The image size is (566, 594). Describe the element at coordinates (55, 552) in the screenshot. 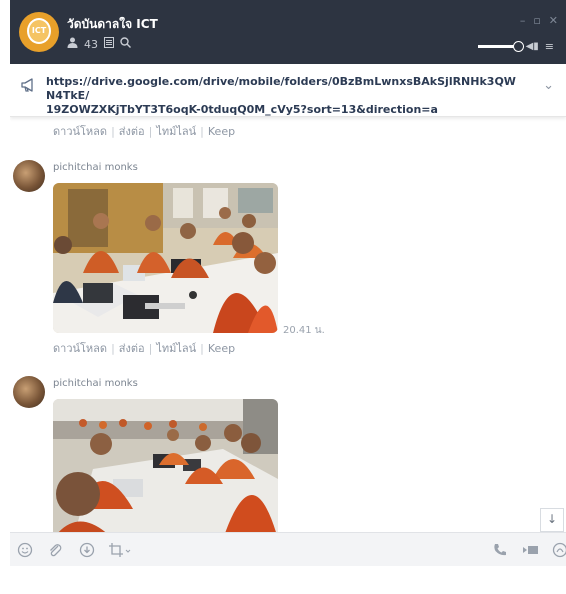

I see `attach-icon` at that location.